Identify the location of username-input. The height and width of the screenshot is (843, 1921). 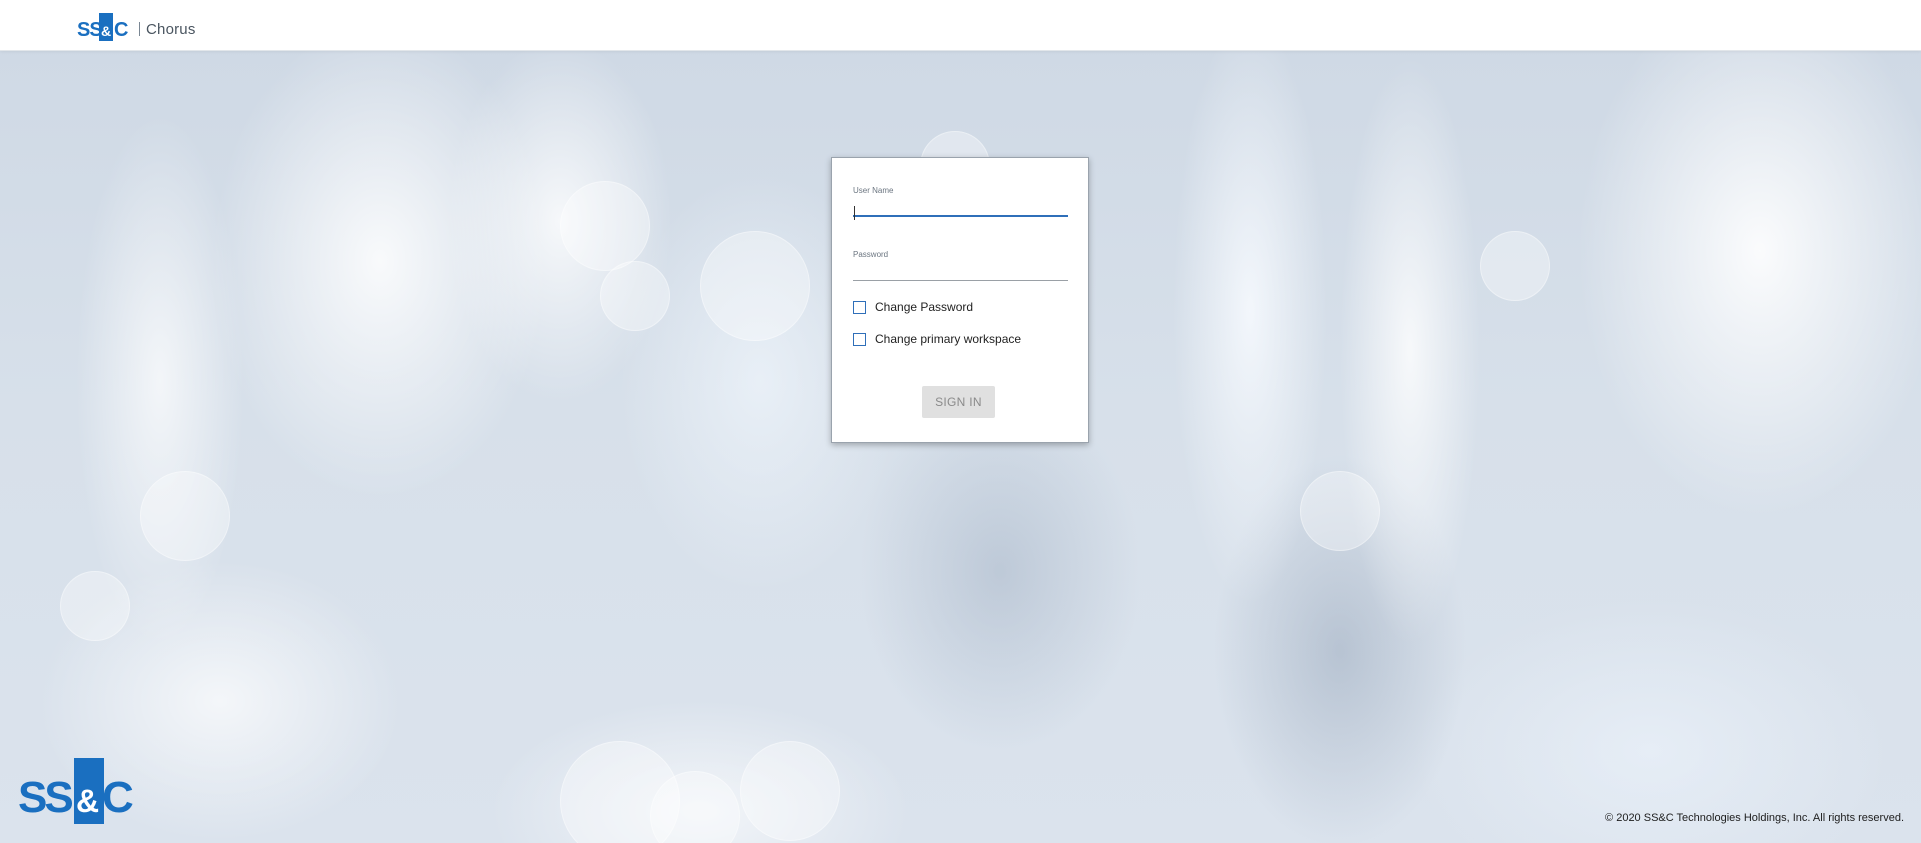
(960, 206).